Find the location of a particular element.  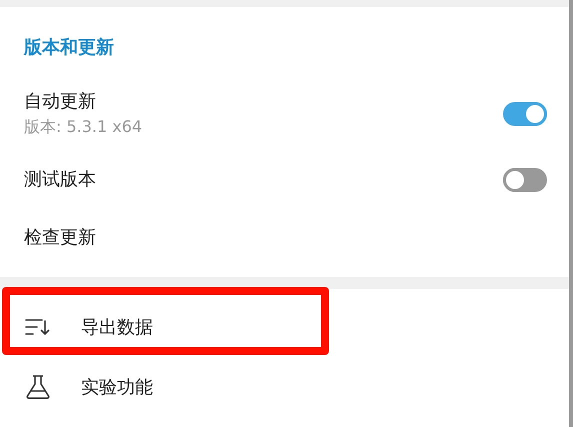

setting-label: 检查更新 is located at coordinates (60, 238).